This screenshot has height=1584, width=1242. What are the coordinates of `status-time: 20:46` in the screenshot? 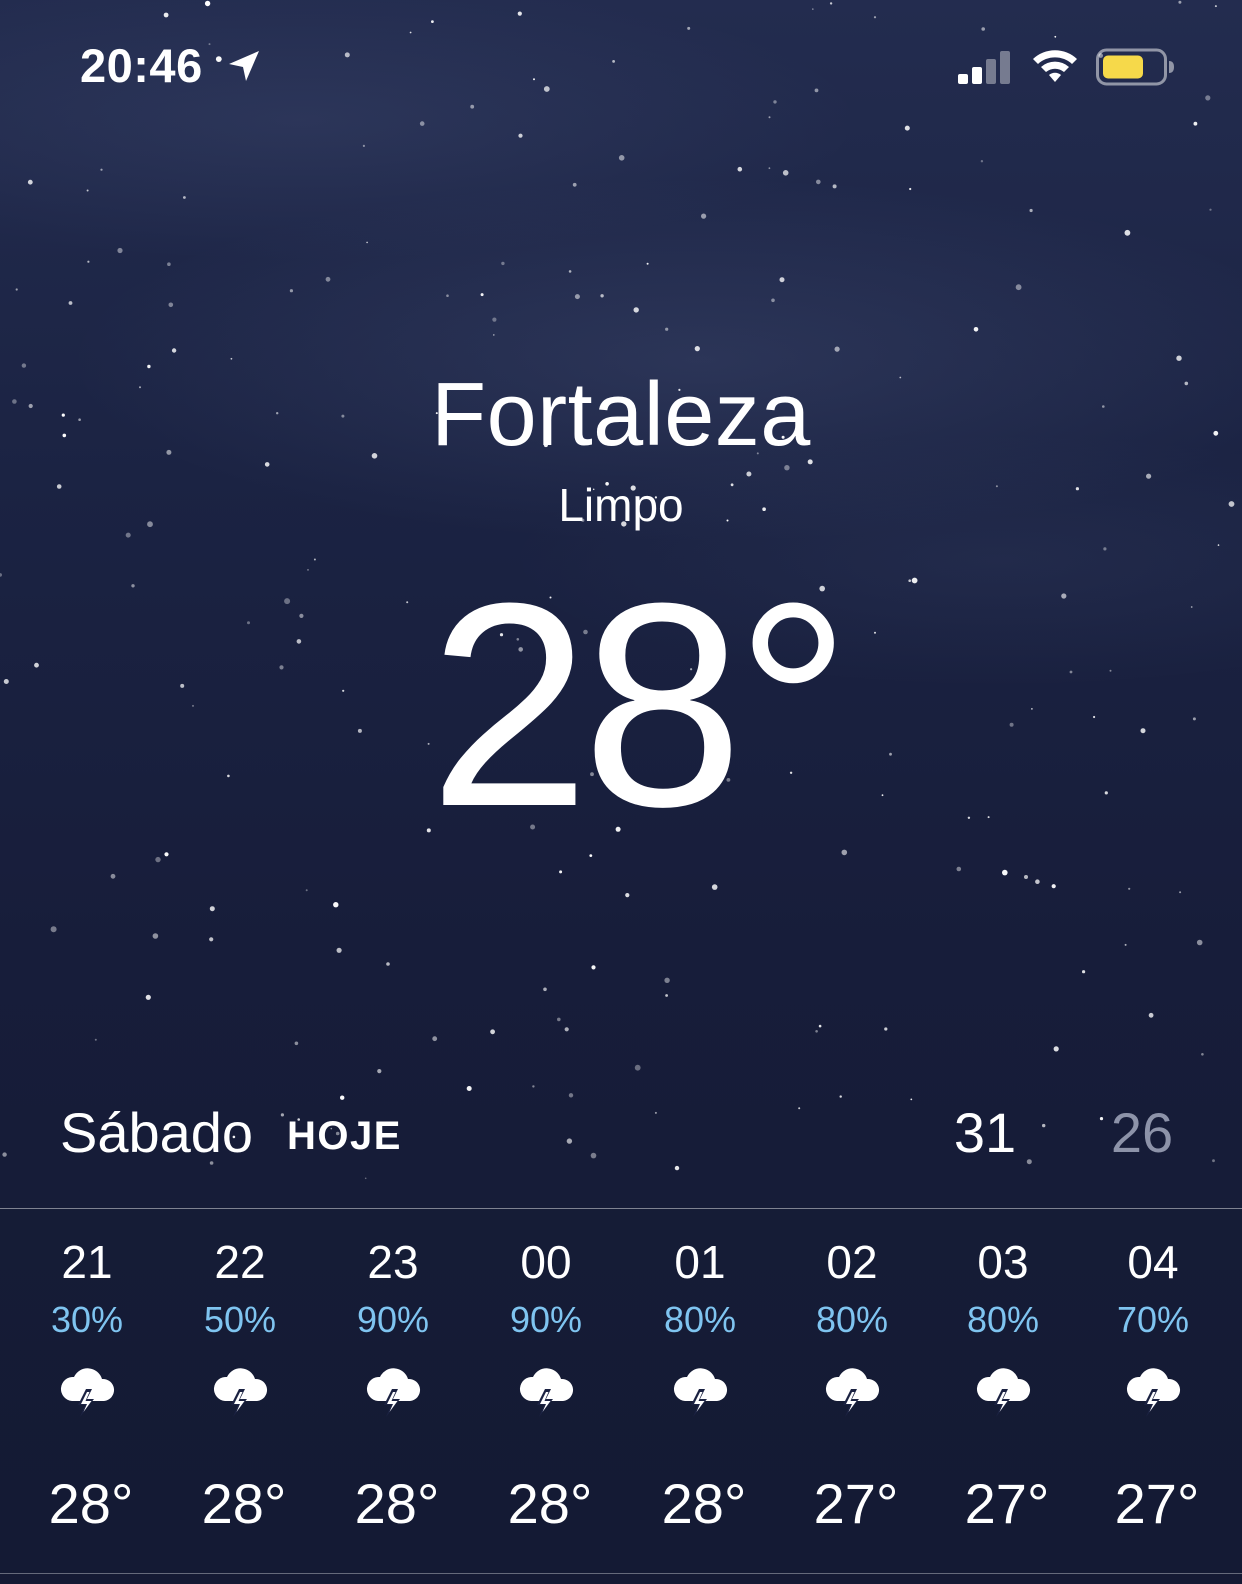 It's located at (141, 65).